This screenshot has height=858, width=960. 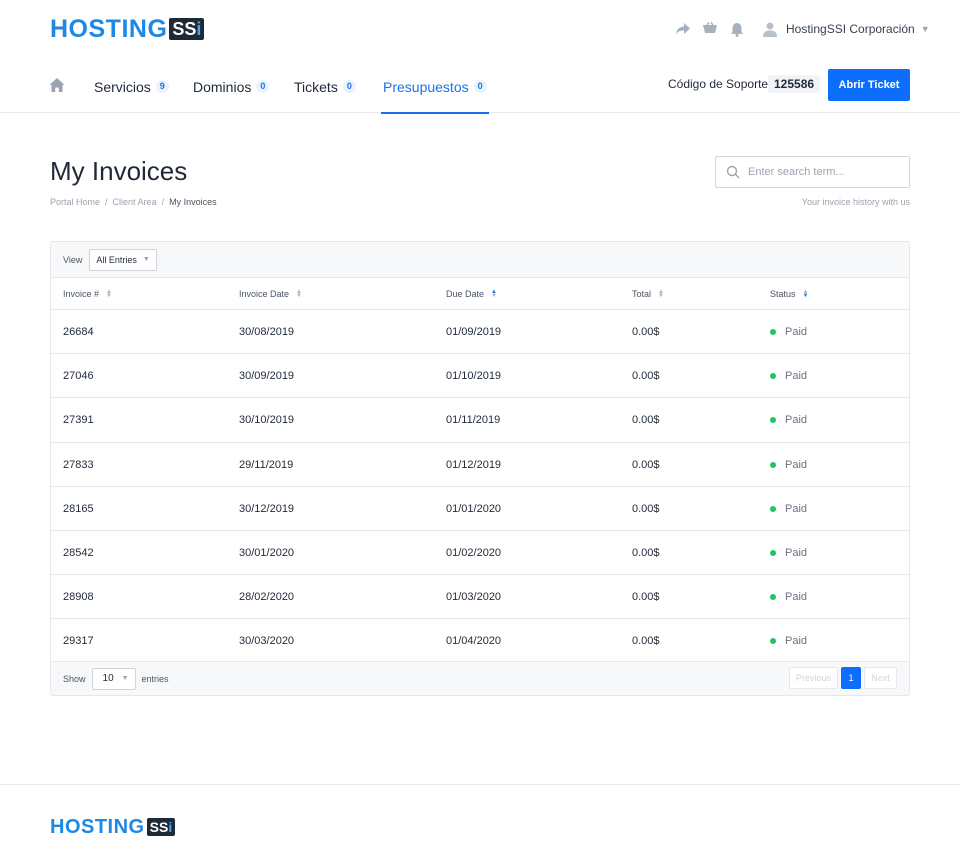 I want to click on nav-item-dominios: Dominios 0, so click(x=231, y=86).